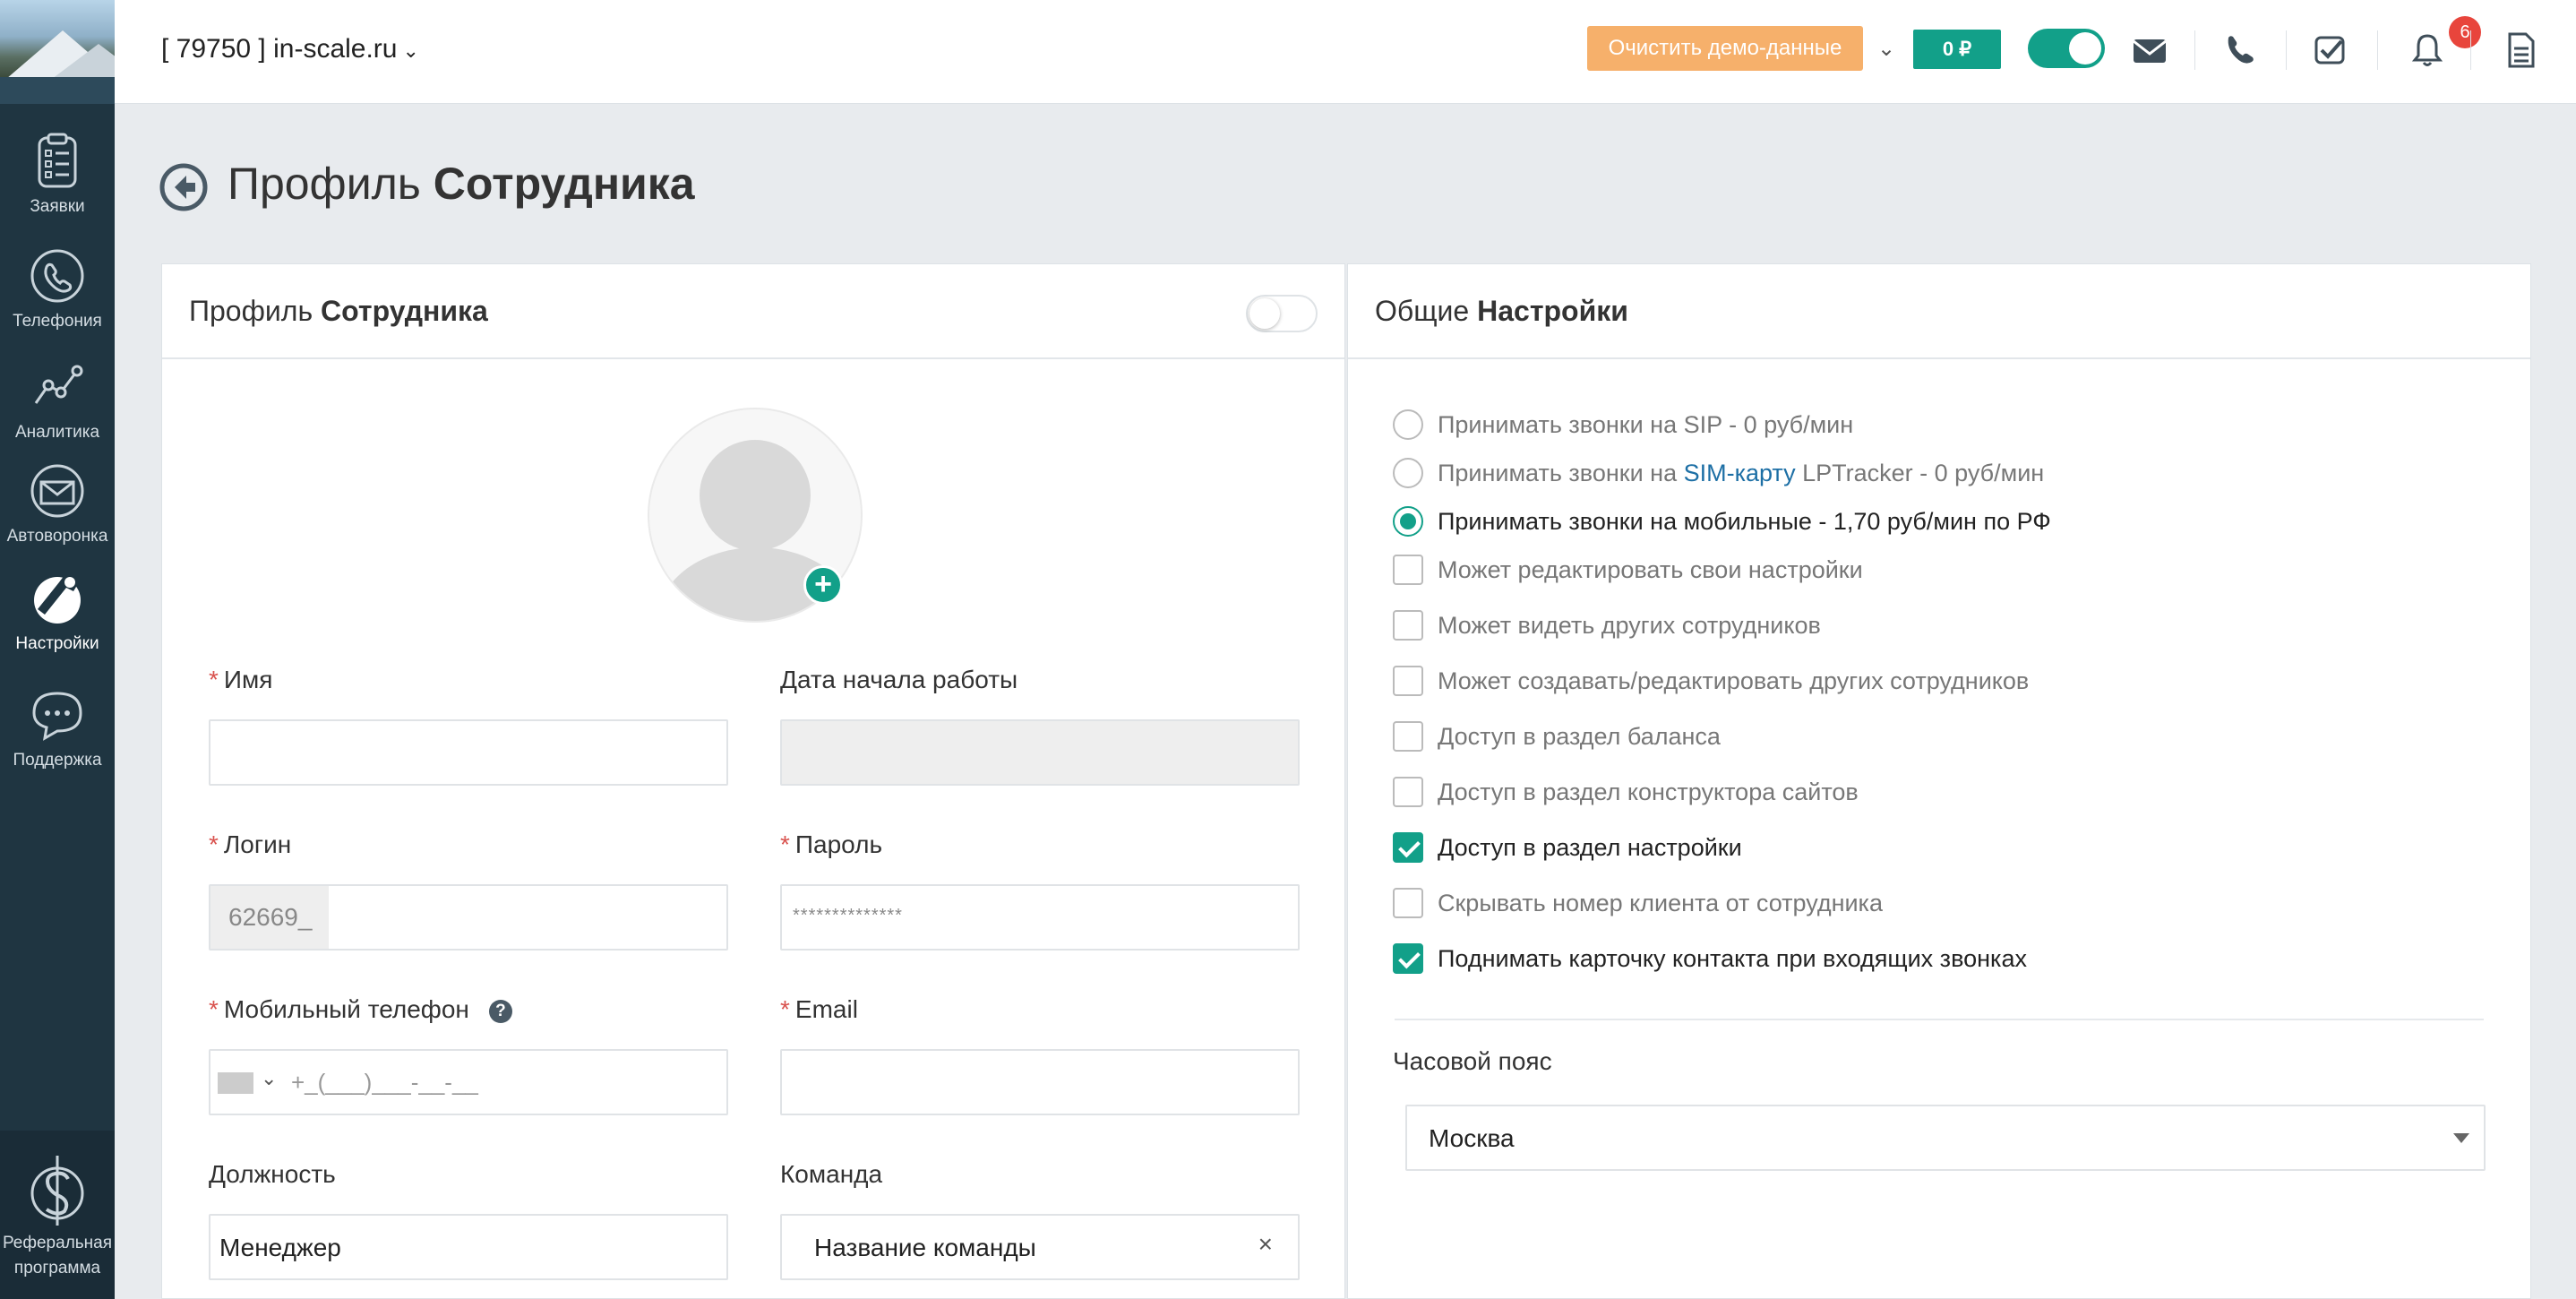  I want to click on clear-demo-data-button: Очистить демо-данные, so click(1725, 48).